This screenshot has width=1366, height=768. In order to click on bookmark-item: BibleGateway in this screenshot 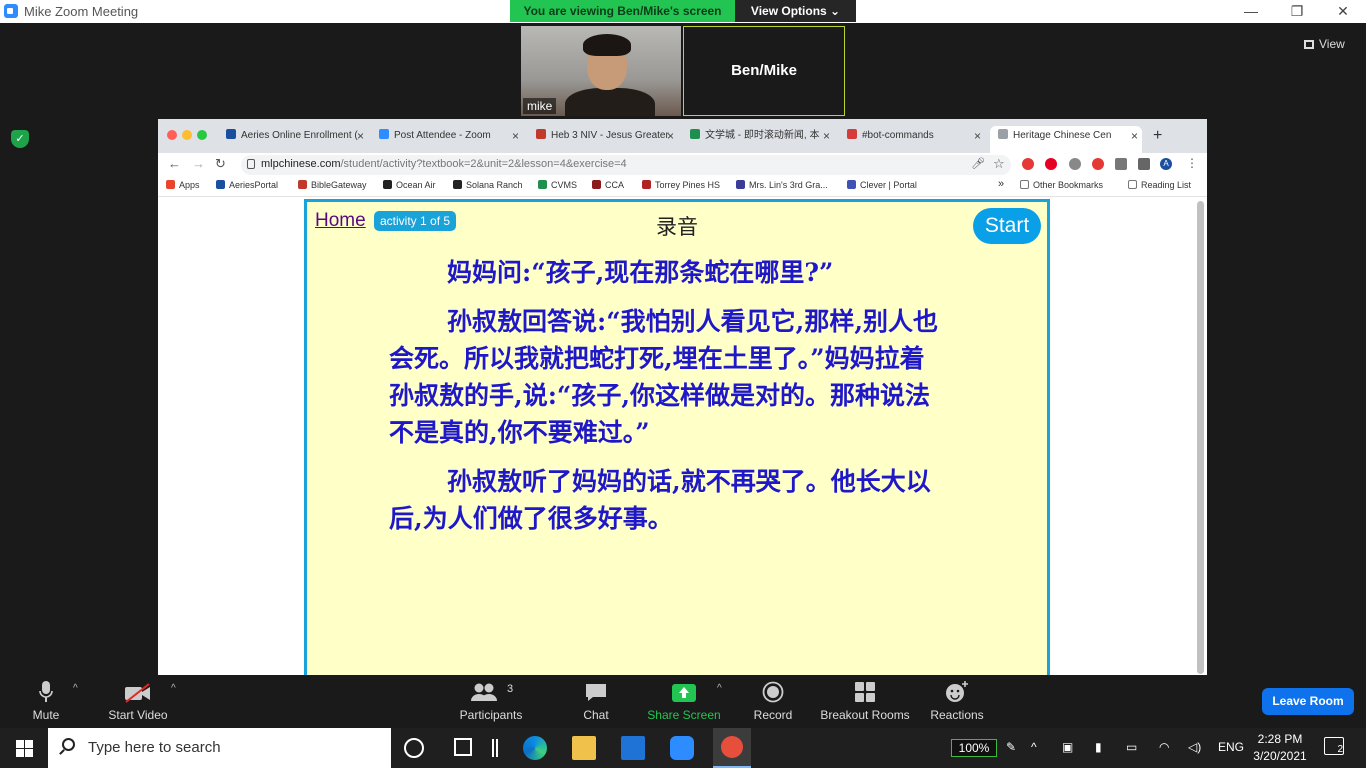, I will do `click(332, 185)`.